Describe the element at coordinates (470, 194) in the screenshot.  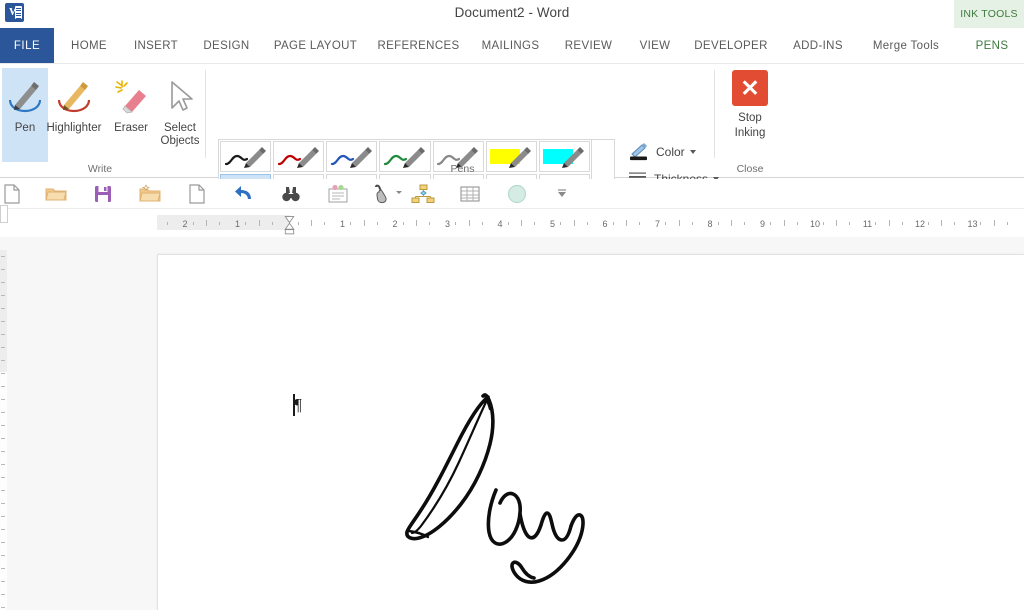
I see `table-icon` at that location.